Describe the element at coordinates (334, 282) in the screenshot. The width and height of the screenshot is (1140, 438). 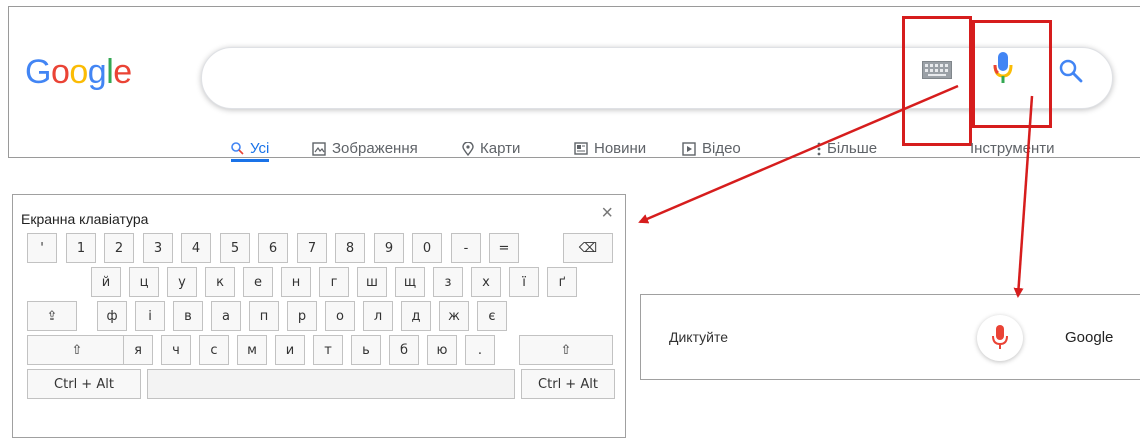
I see `keyboard-key: г` at that location.